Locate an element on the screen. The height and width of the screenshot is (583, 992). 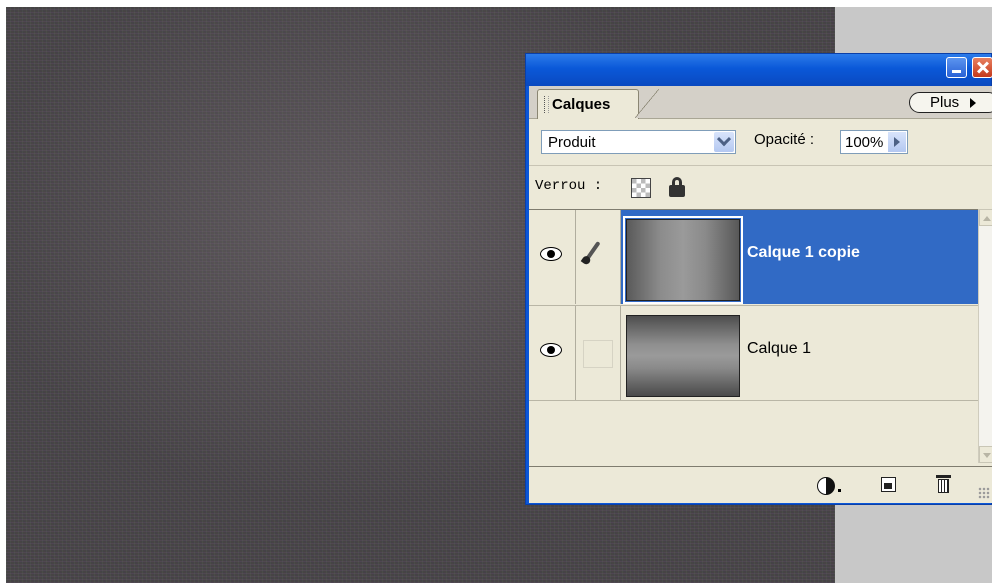
more-options-button: Plus is located at coordinates (950, 102).